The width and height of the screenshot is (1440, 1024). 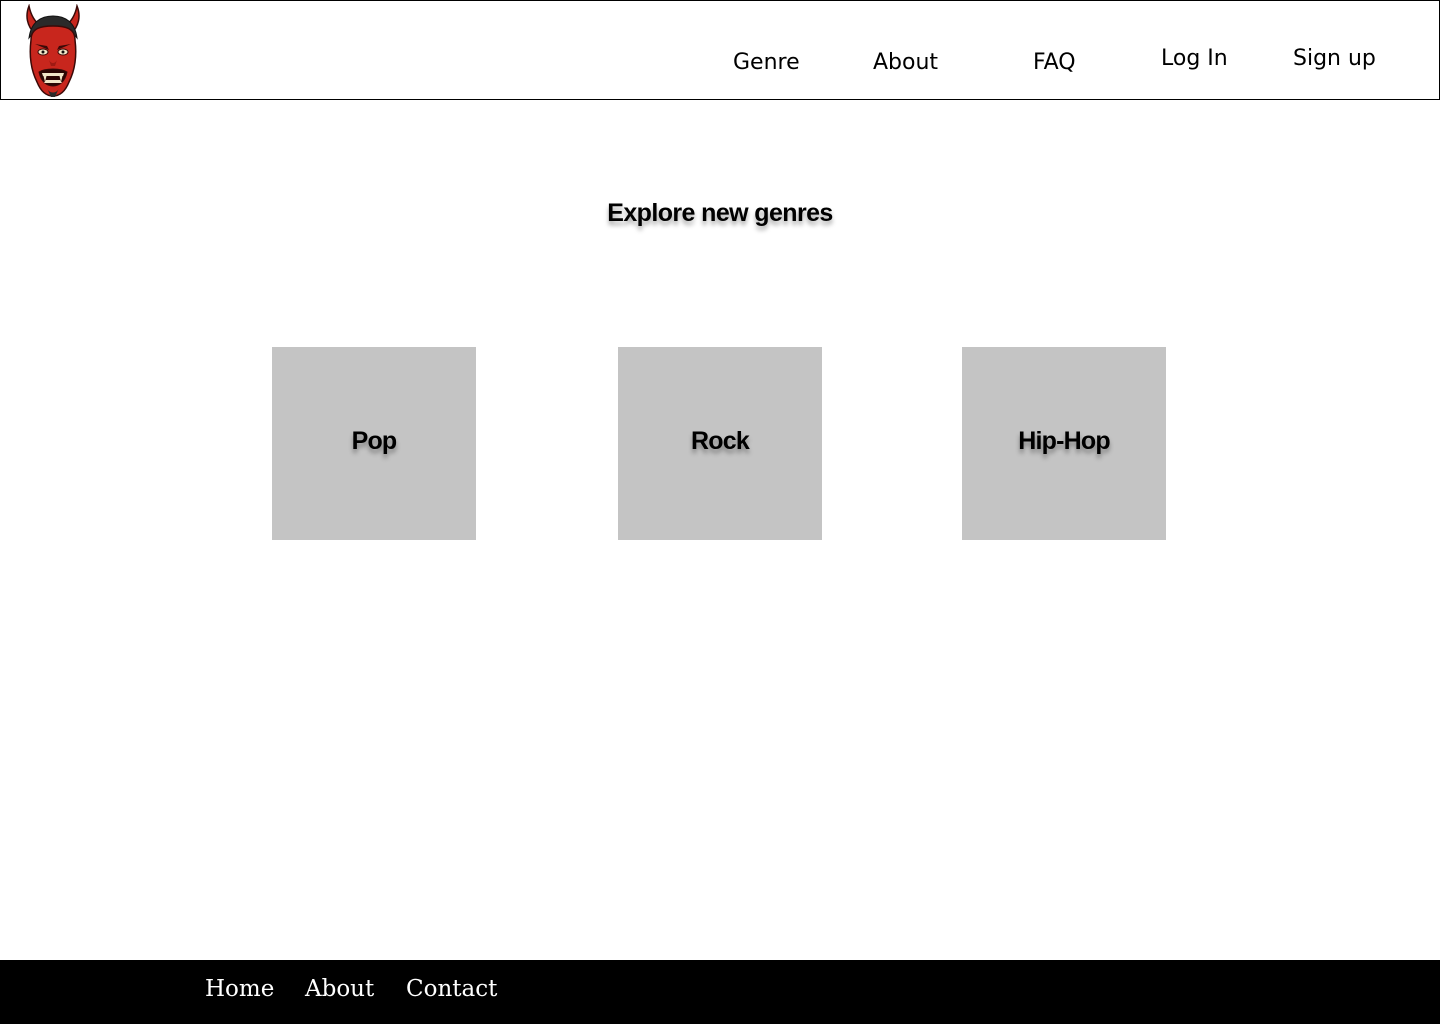 What do you see at coordinates (720, 50) in the screenshot?
I see `site-header: Genre About FAQ Log In Sign up` at bounding box center [720, 50].